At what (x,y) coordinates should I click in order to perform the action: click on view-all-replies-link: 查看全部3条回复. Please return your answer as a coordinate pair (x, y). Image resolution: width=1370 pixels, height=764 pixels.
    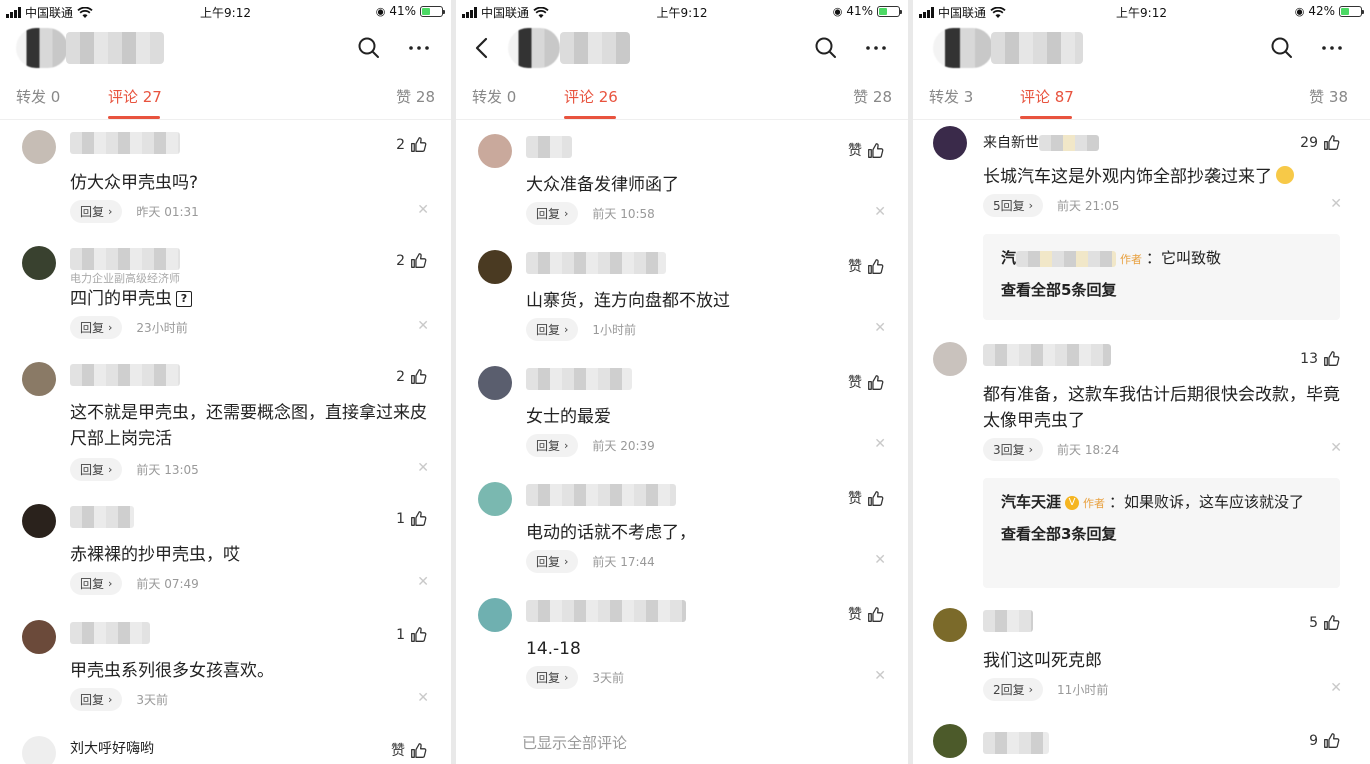
    Looking at the image, I should click on (1161, 534).